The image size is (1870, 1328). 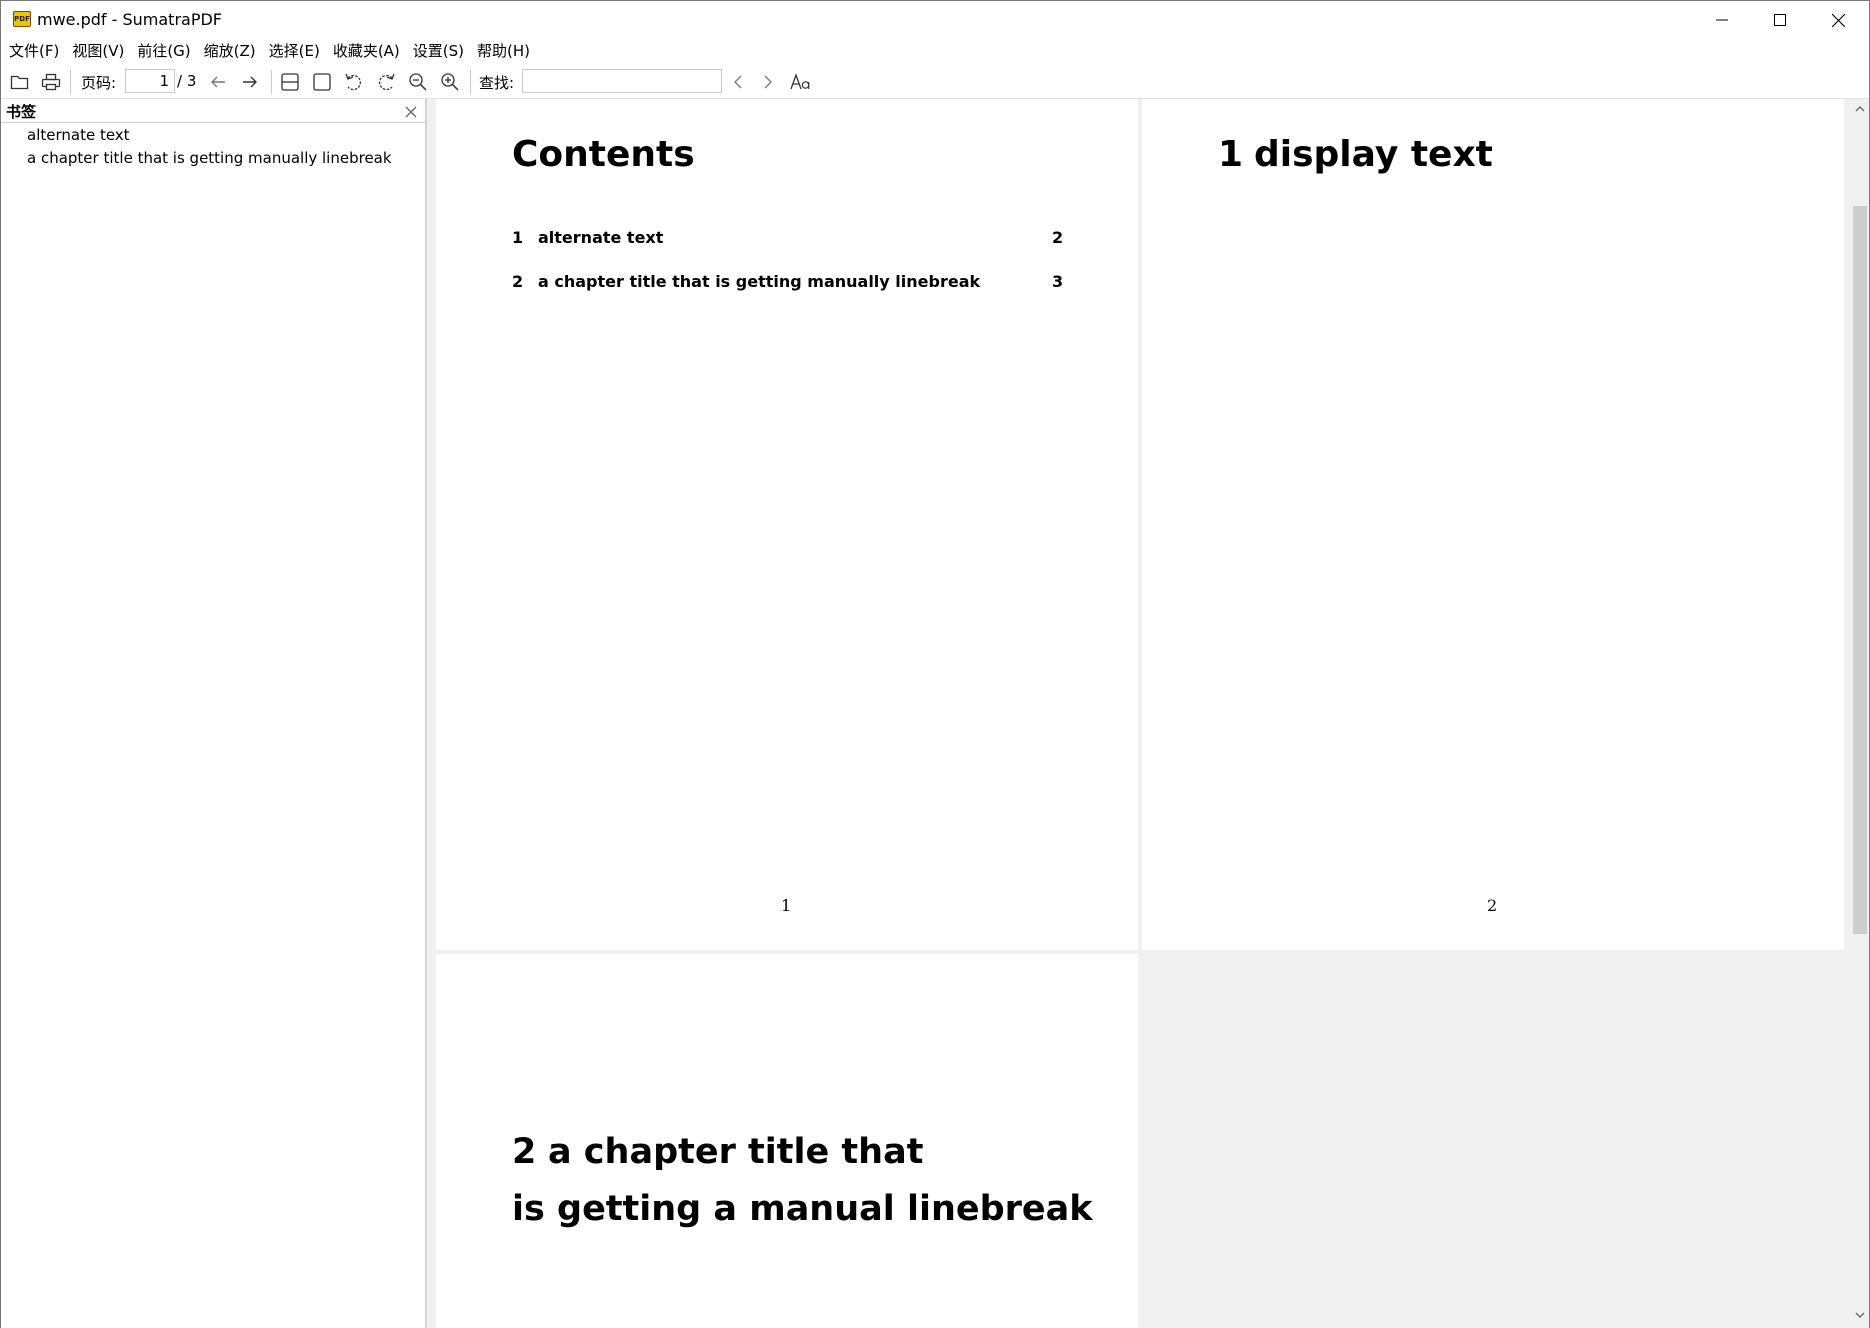 I want to click on folder-open-icon, so click(x=19, y=82).